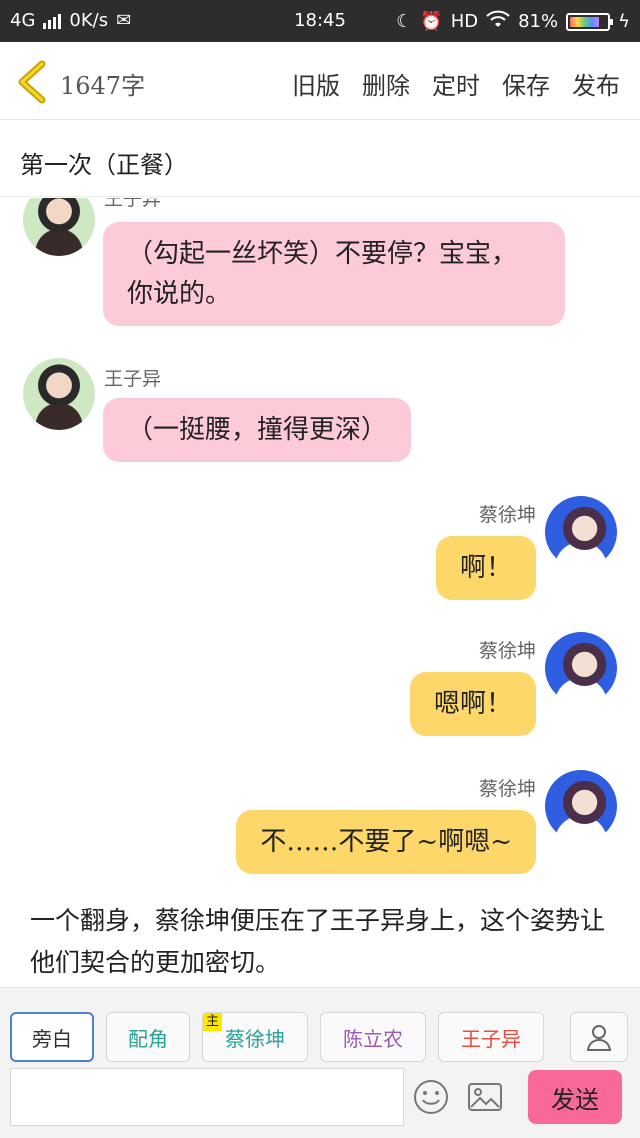  Describe the element at coordinates (334, 274) in the screenshot. I see `message-bubble: （勾起一丝坏笑）不要停？宝宝，你说的。` at that location.